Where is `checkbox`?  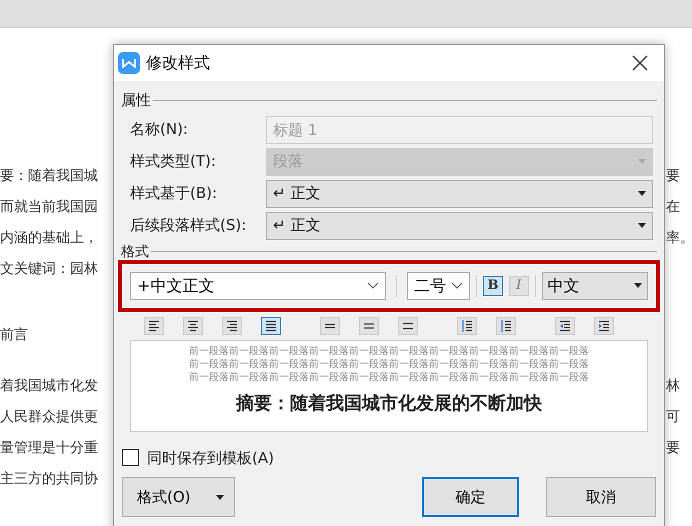 checkbox is located at coordinates (130, 457).